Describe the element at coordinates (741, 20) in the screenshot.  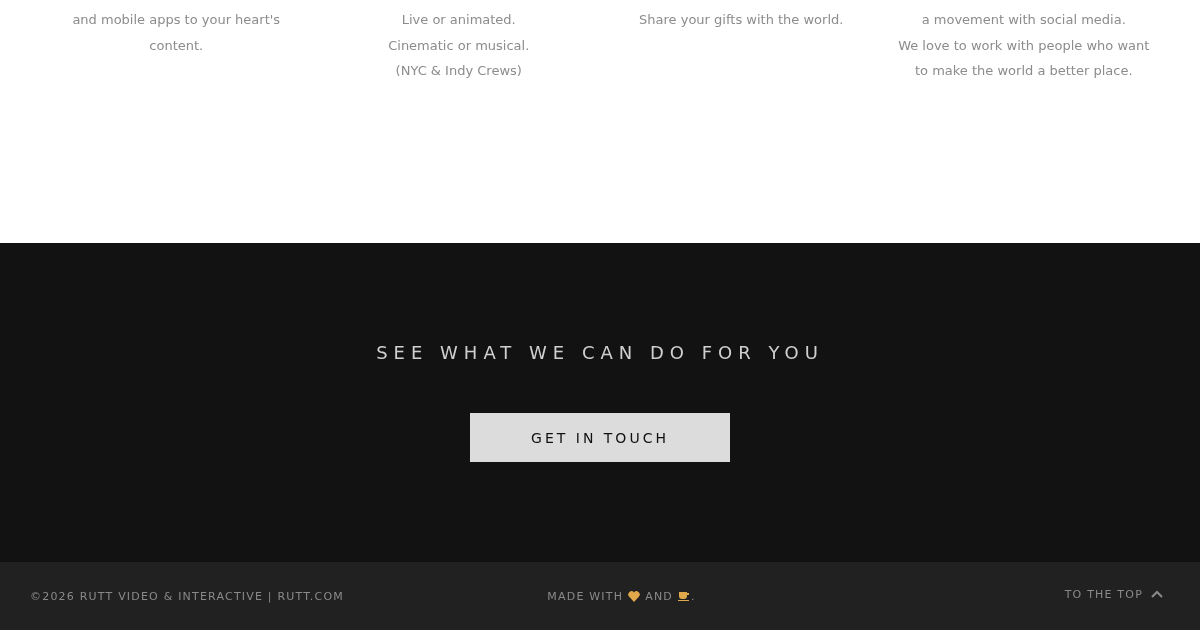
I see `service-text: Share your gifts with the world.` at that location.